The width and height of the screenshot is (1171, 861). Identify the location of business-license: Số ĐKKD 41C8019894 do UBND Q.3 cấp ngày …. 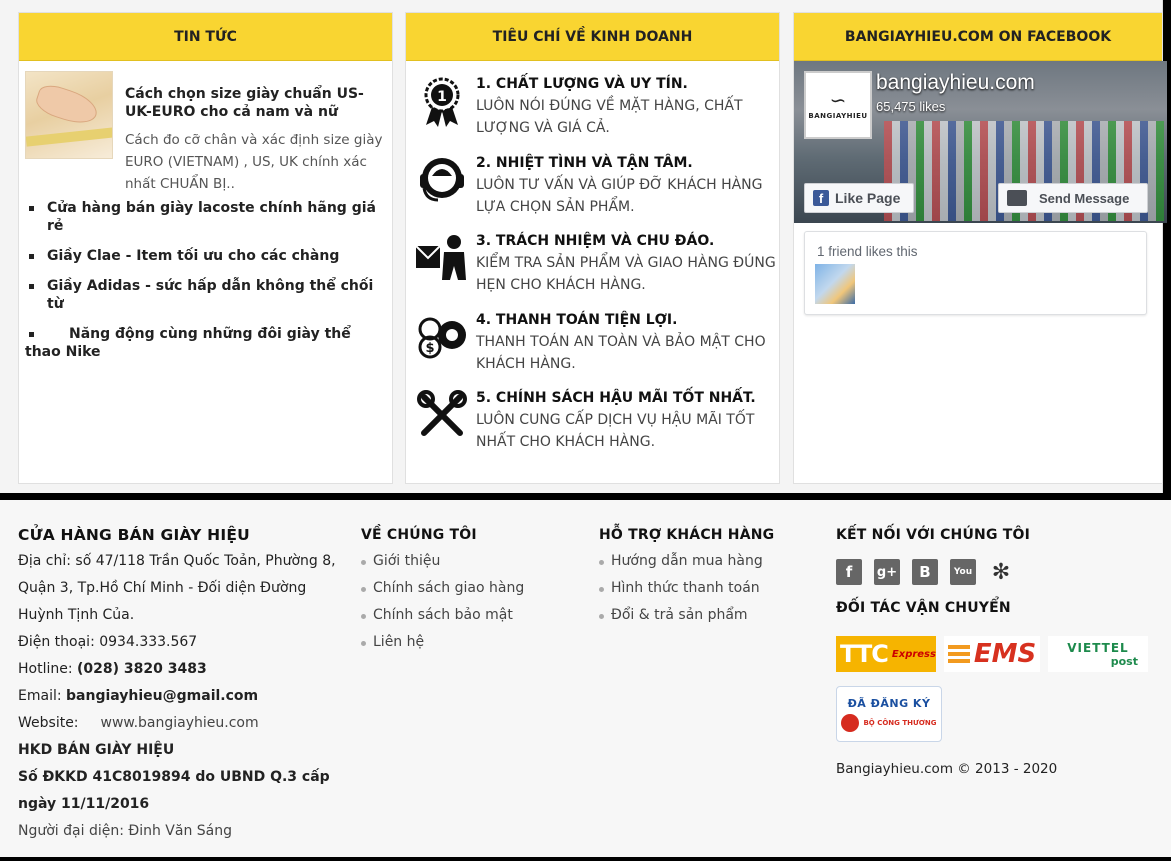
(174, 790).